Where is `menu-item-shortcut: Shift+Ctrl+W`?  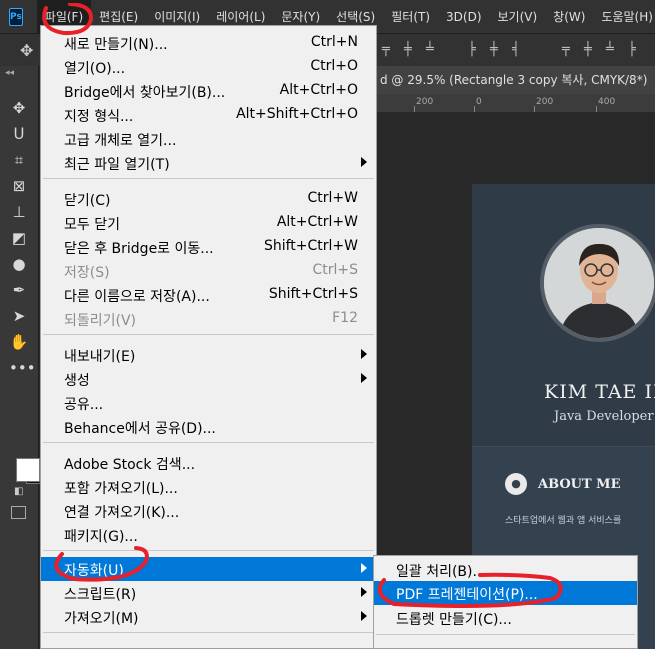 menu-item-shortcut: Shift+Ctrl+W is located at coordinates (310, 246).